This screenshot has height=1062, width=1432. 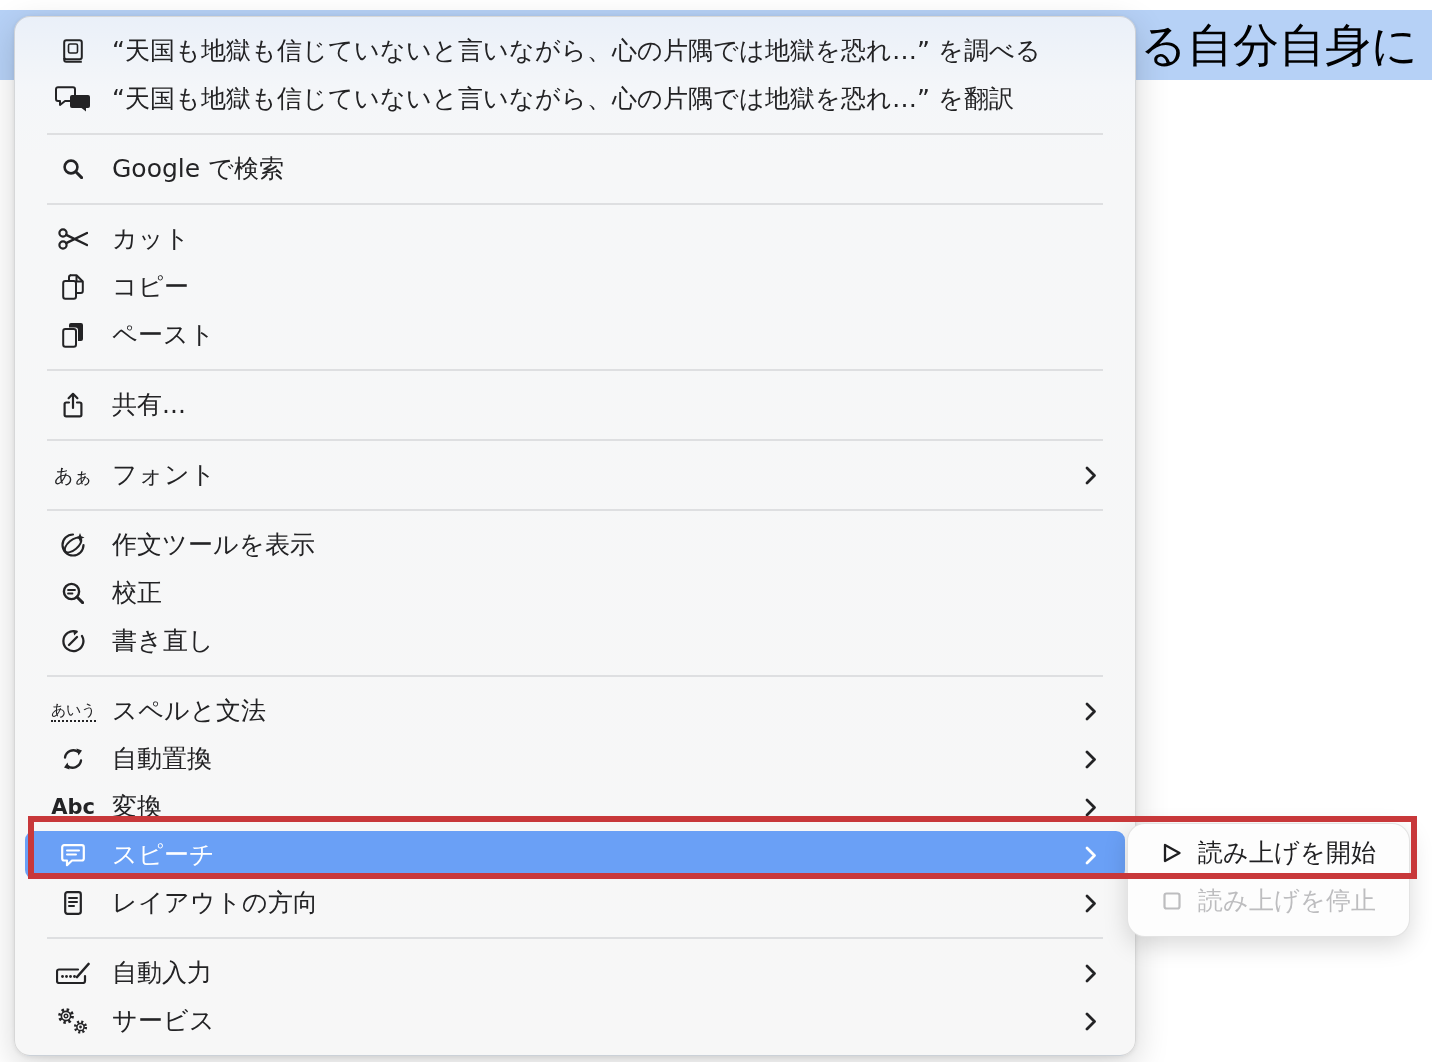 I want to click on menu-item: “天国も地獄も信じていないと言いながら、心の片隅では地獄を恐れ…” を翻訳, so click(x=575, y=99).